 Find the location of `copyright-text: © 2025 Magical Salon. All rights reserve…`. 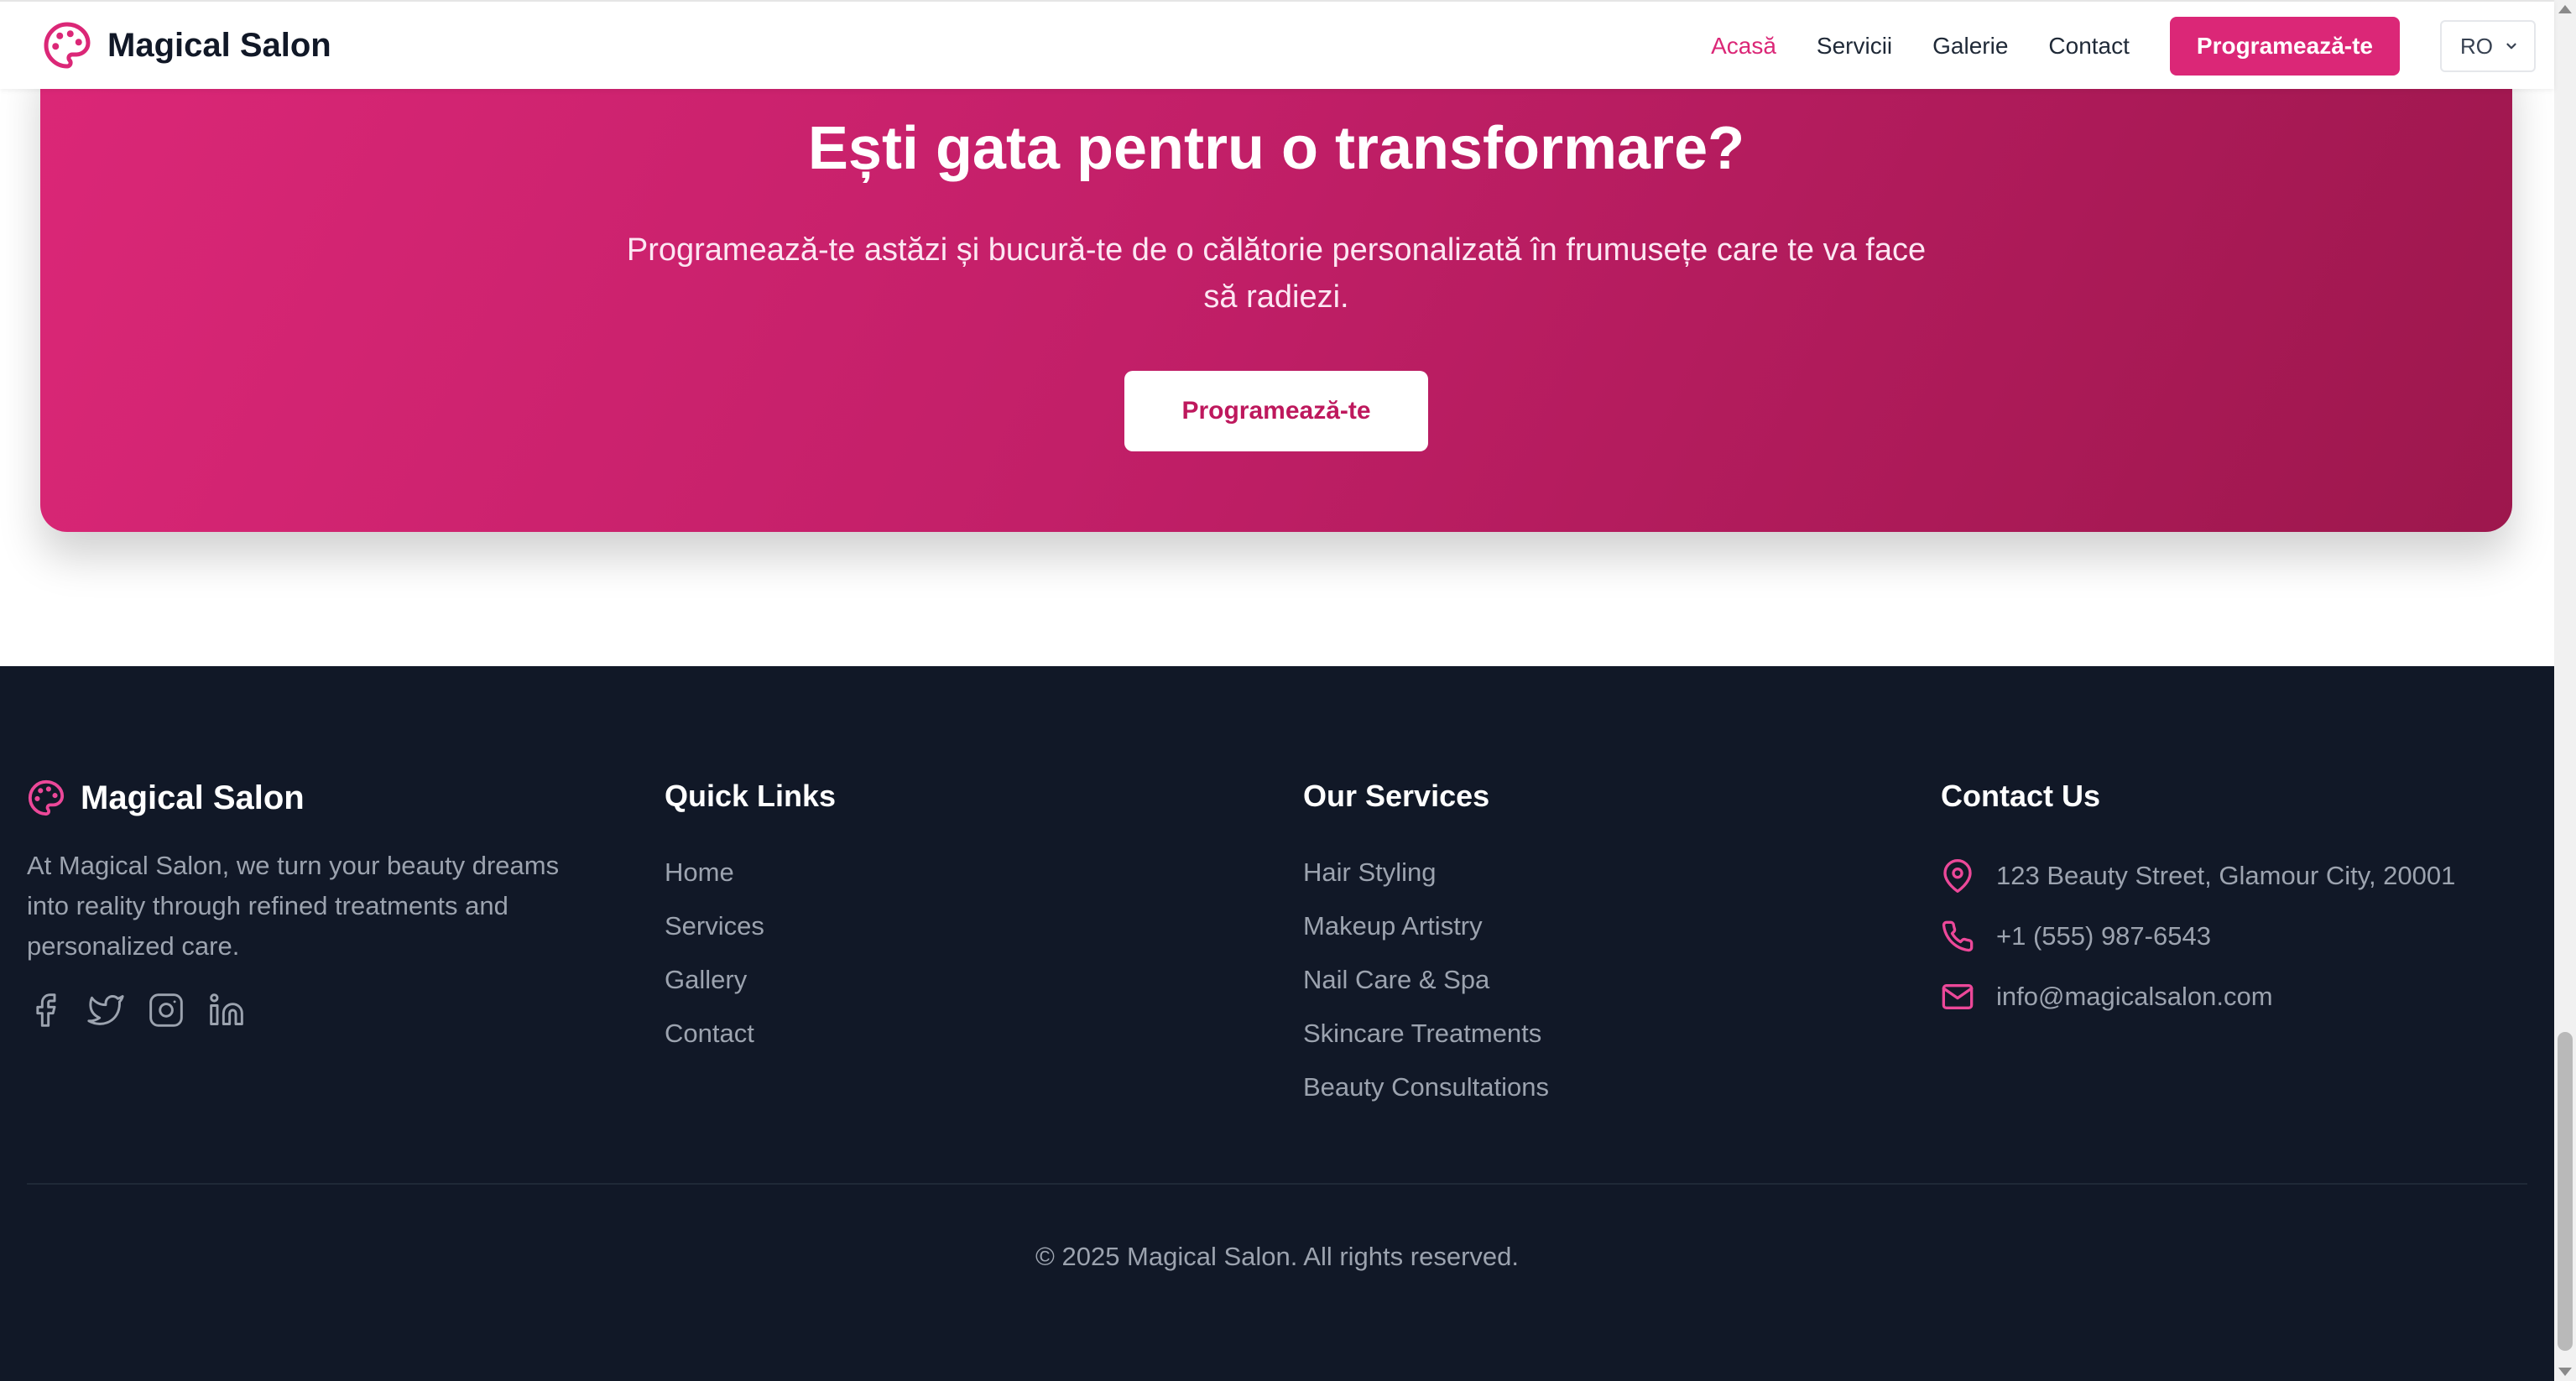

copyright-text: © 2025 Magical Salon. All rights reserve… is located at coordinates (1277, 1256).